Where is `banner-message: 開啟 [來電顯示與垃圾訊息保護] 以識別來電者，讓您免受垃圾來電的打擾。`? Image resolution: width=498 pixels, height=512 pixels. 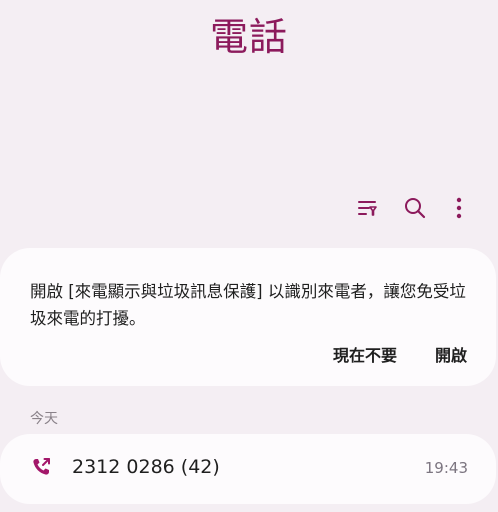
banner-message: 開啟 [來電顯示與垃圾訊息保護] 以識別來電者，讓您免受垃圾來電的打擾。 is located at coordinates (248, 305).